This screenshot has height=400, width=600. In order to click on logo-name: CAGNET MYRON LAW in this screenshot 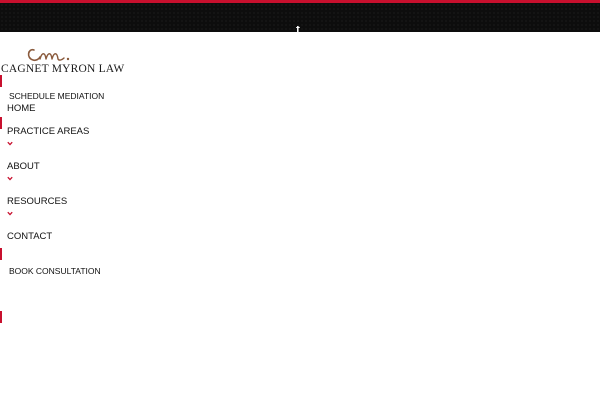, I will do `click(63, 69)`.